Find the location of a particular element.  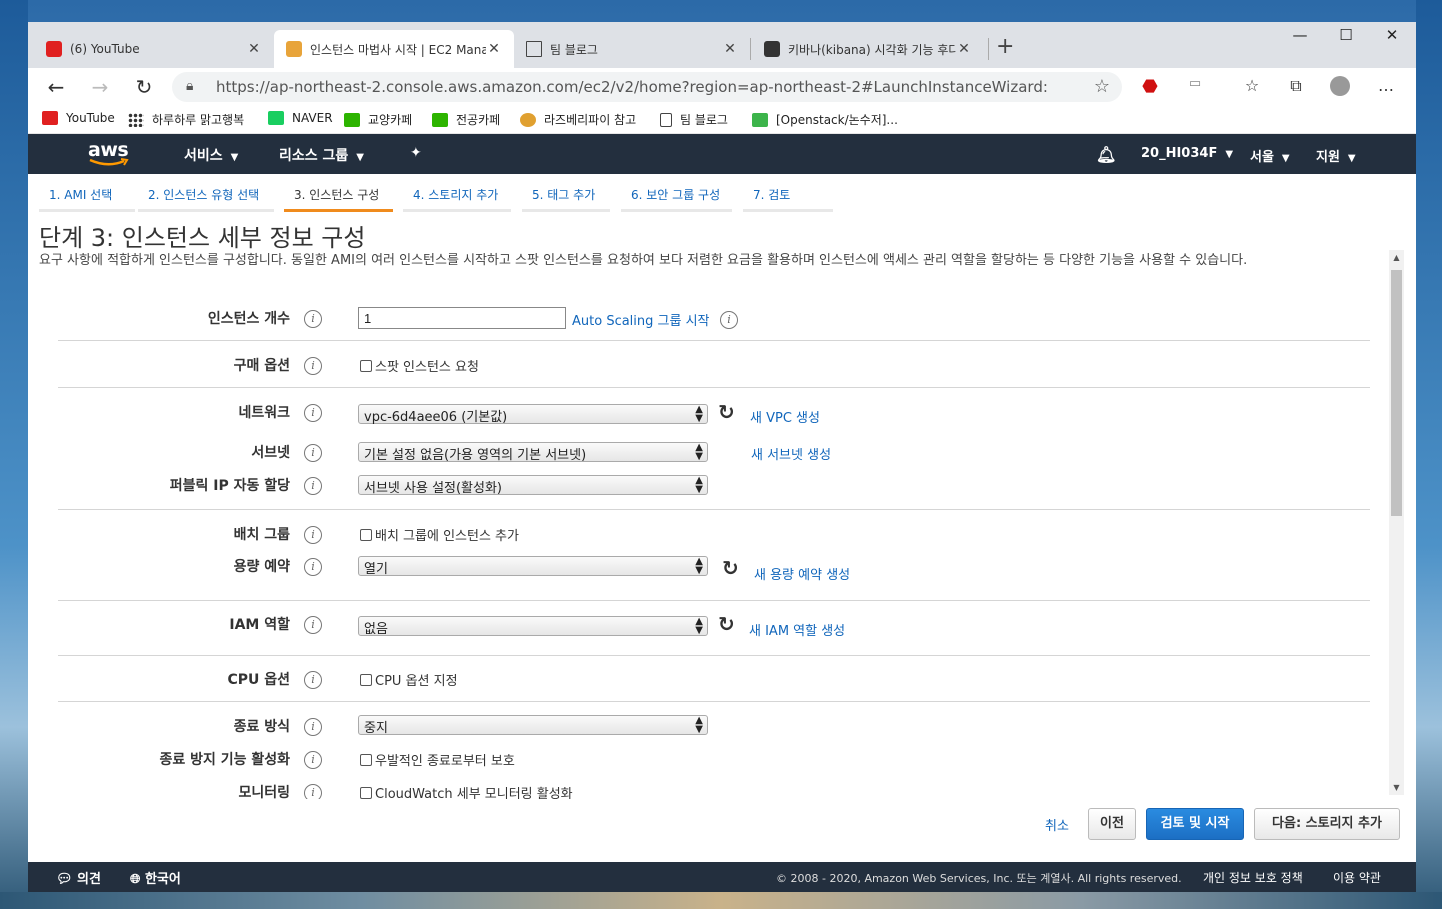

termination-protection-label: 종료 방지 기능 활성화 is located at coordinates (224, 760).